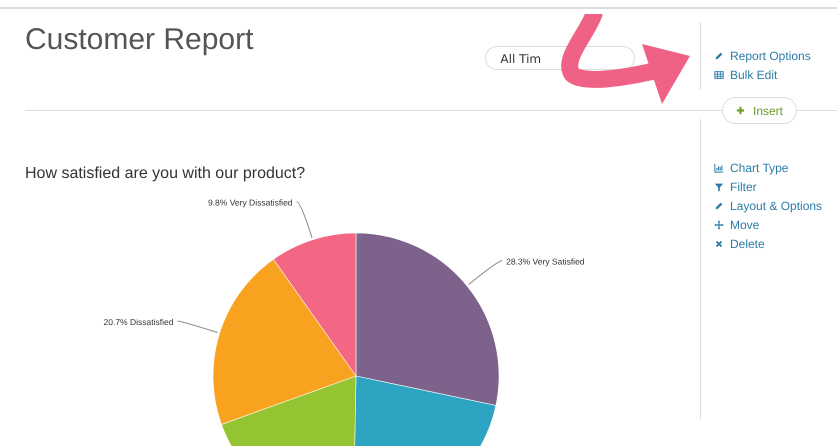  Describe the element at coordinates (719, 187) in the screenshot. I see `filter-icon` at that location.